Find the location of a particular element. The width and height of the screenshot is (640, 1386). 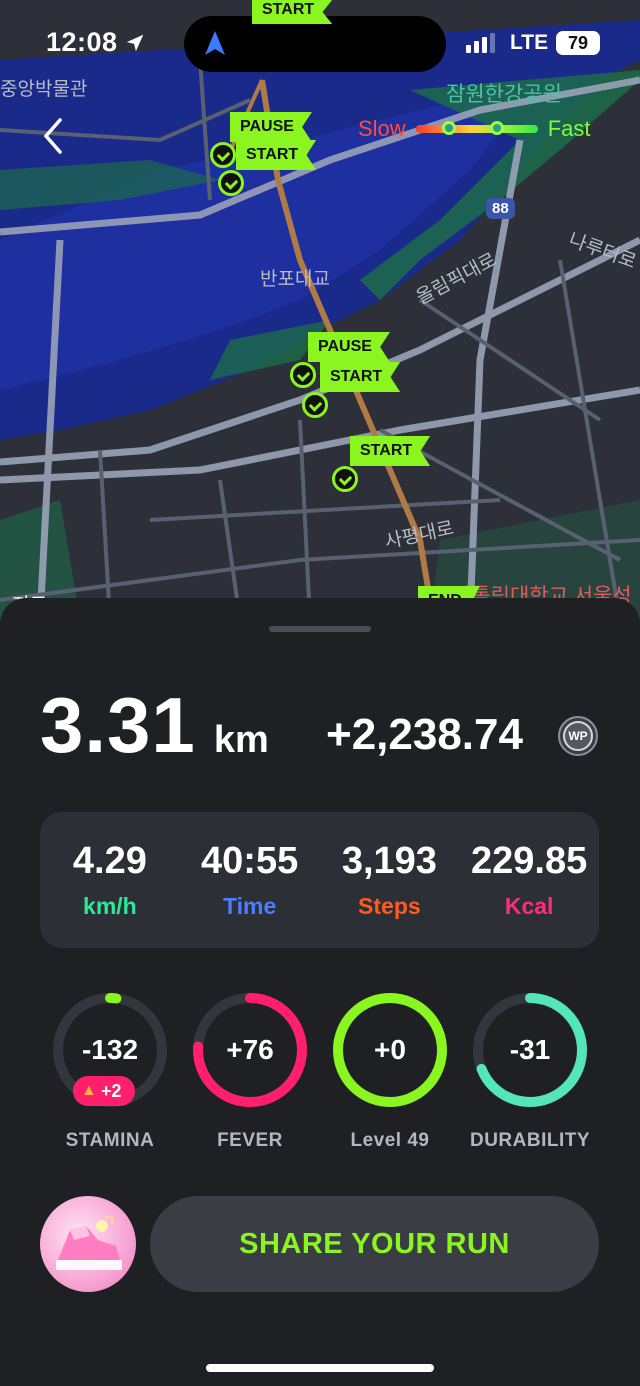

stat-label: Steps is located at coordinates (389, 906).